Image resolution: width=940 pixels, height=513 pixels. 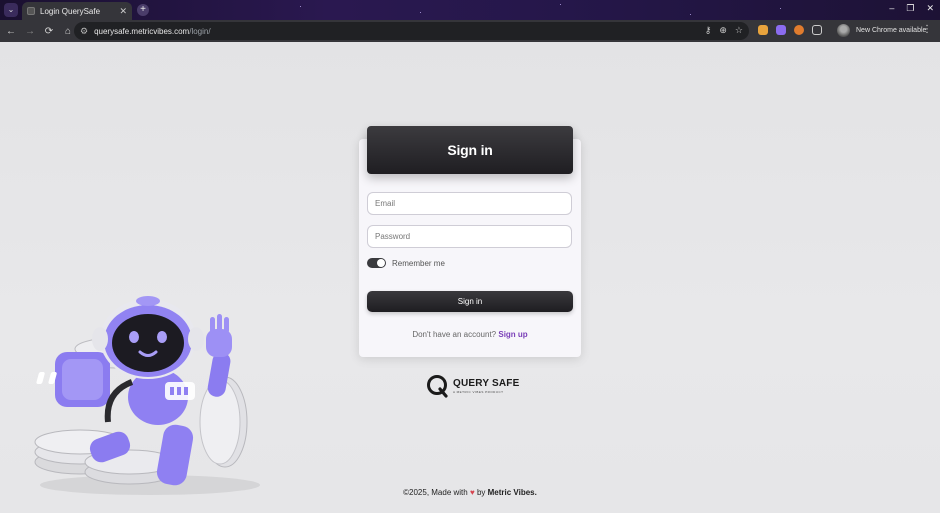 I want to click on login-title: Sign in, so click(x=470, y=150).